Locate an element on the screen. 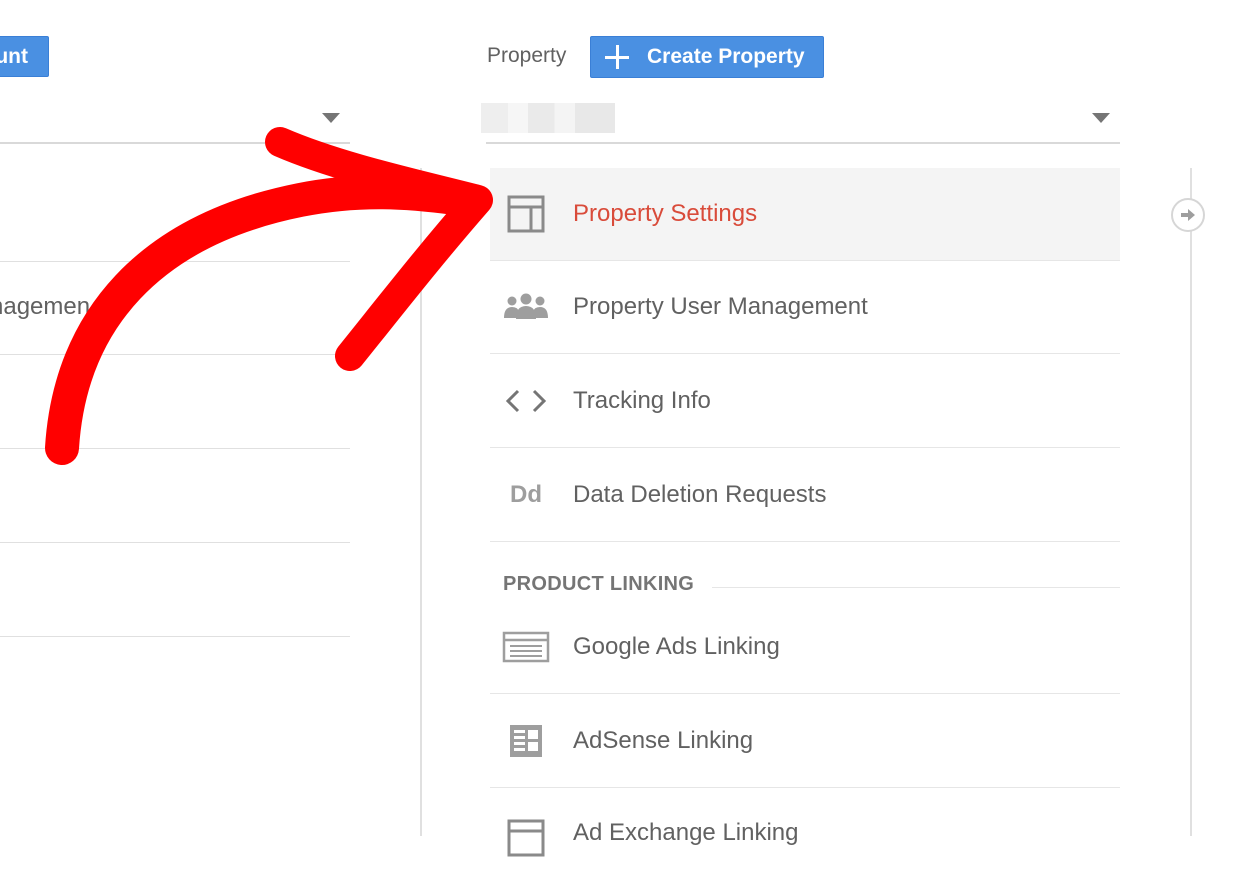 The image size is (1244, 882). property-selector-value is located at coordinates (548, 118).